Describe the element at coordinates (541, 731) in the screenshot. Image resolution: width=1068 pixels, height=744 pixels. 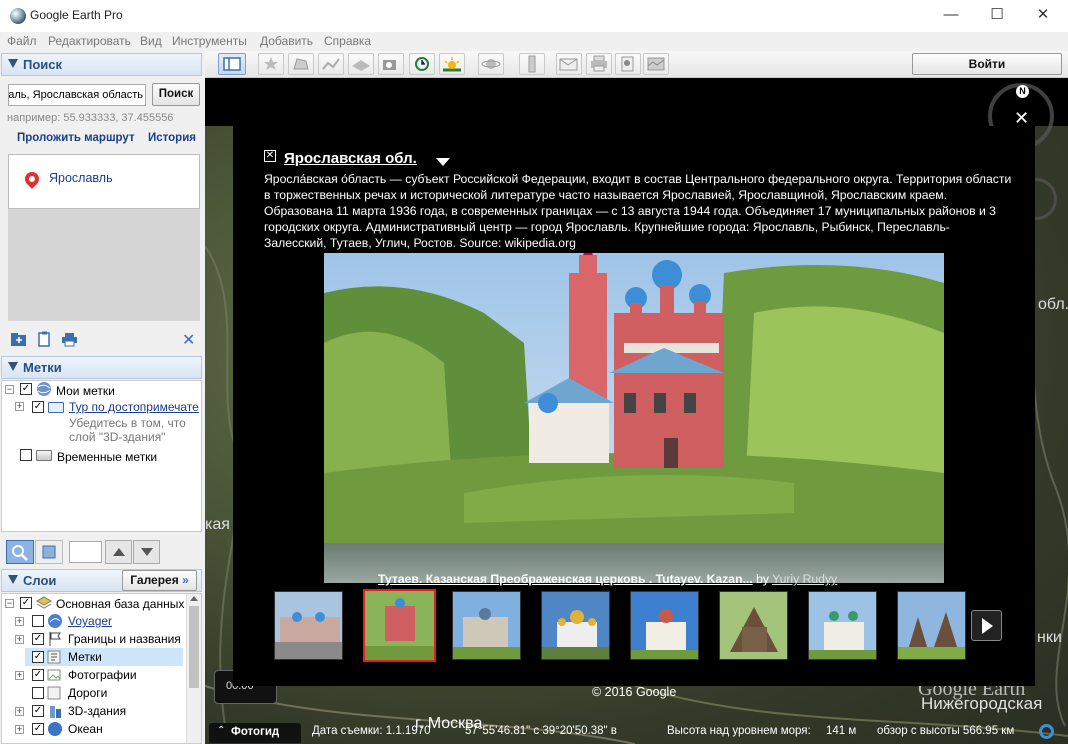
I see `pointer-coordinates: 57°55'46.81" с 39°20'50.38" в` at that location.